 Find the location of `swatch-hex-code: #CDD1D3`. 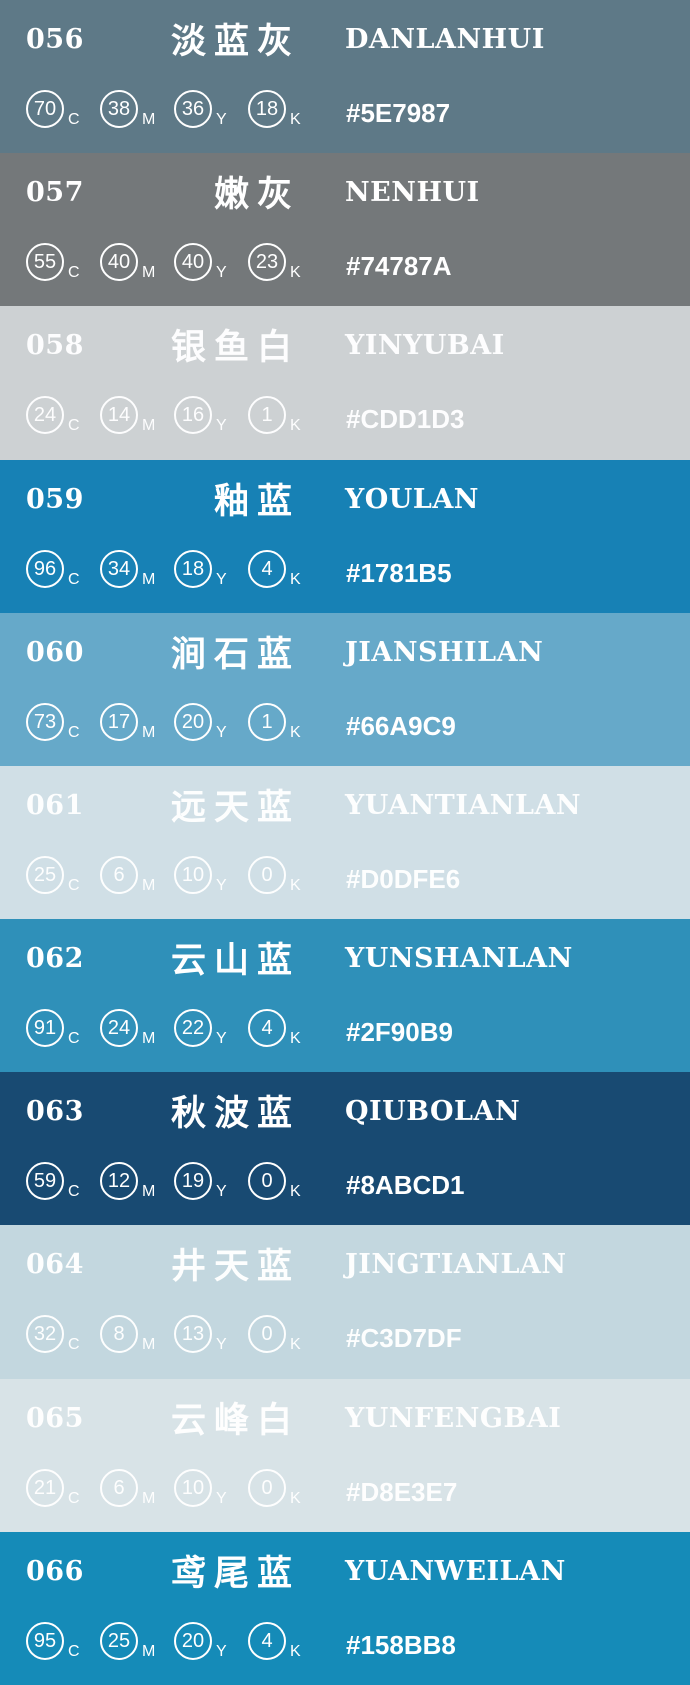

swatch-hex-code: #CDD1D3 is located at coordinates (405, 419).